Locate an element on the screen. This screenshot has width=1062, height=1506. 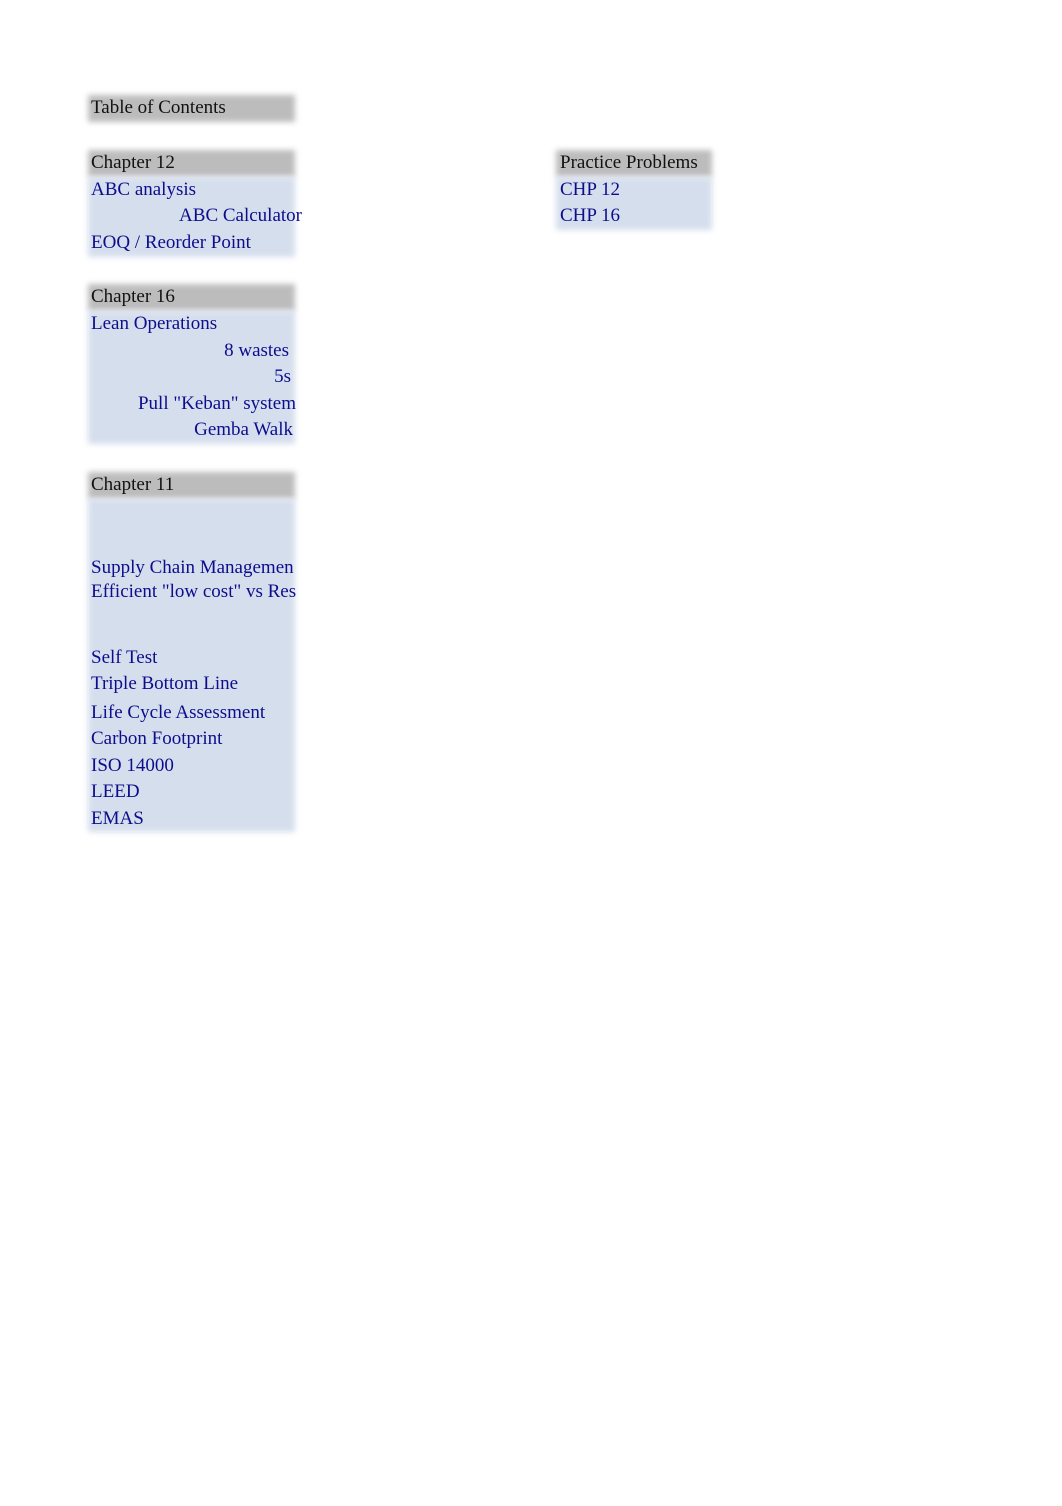
link-emas: EMAS is located at coordinates (114, 818).